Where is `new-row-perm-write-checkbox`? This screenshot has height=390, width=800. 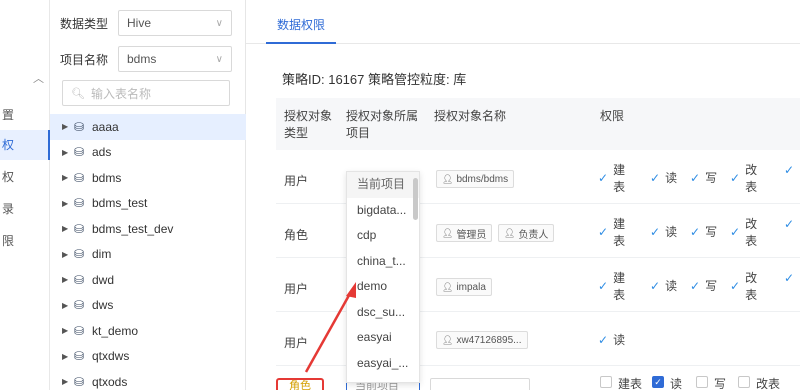
new-row-perm-write-checkbox is located at coordinates (702, 382).